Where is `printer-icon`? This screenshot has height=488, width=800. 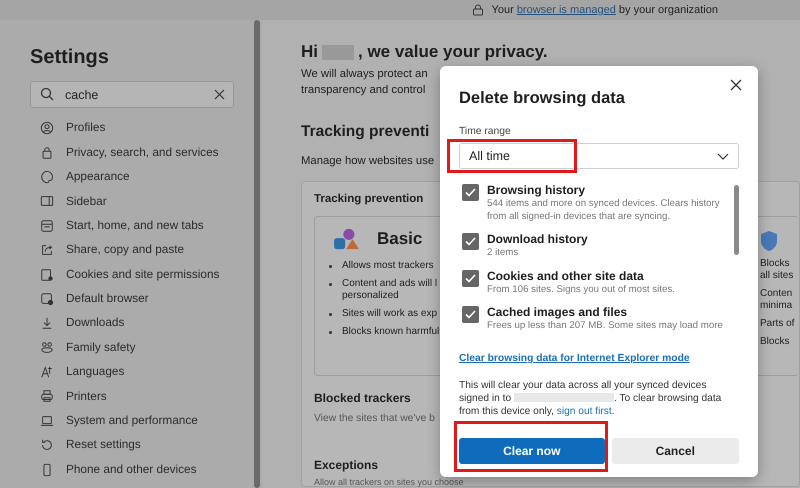
printer-icon is located at coordinates (47, 396).